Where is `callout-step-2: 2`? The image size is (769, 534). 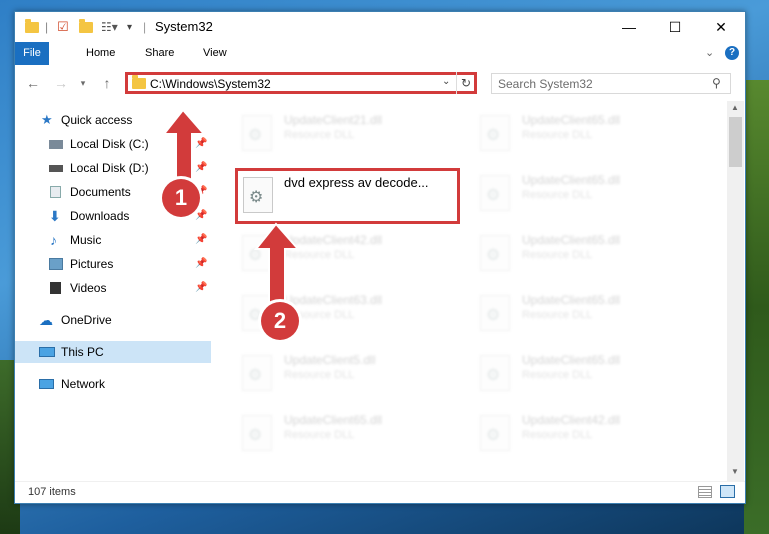 callout-step-2: 2 is located at coordinates (280, 321).